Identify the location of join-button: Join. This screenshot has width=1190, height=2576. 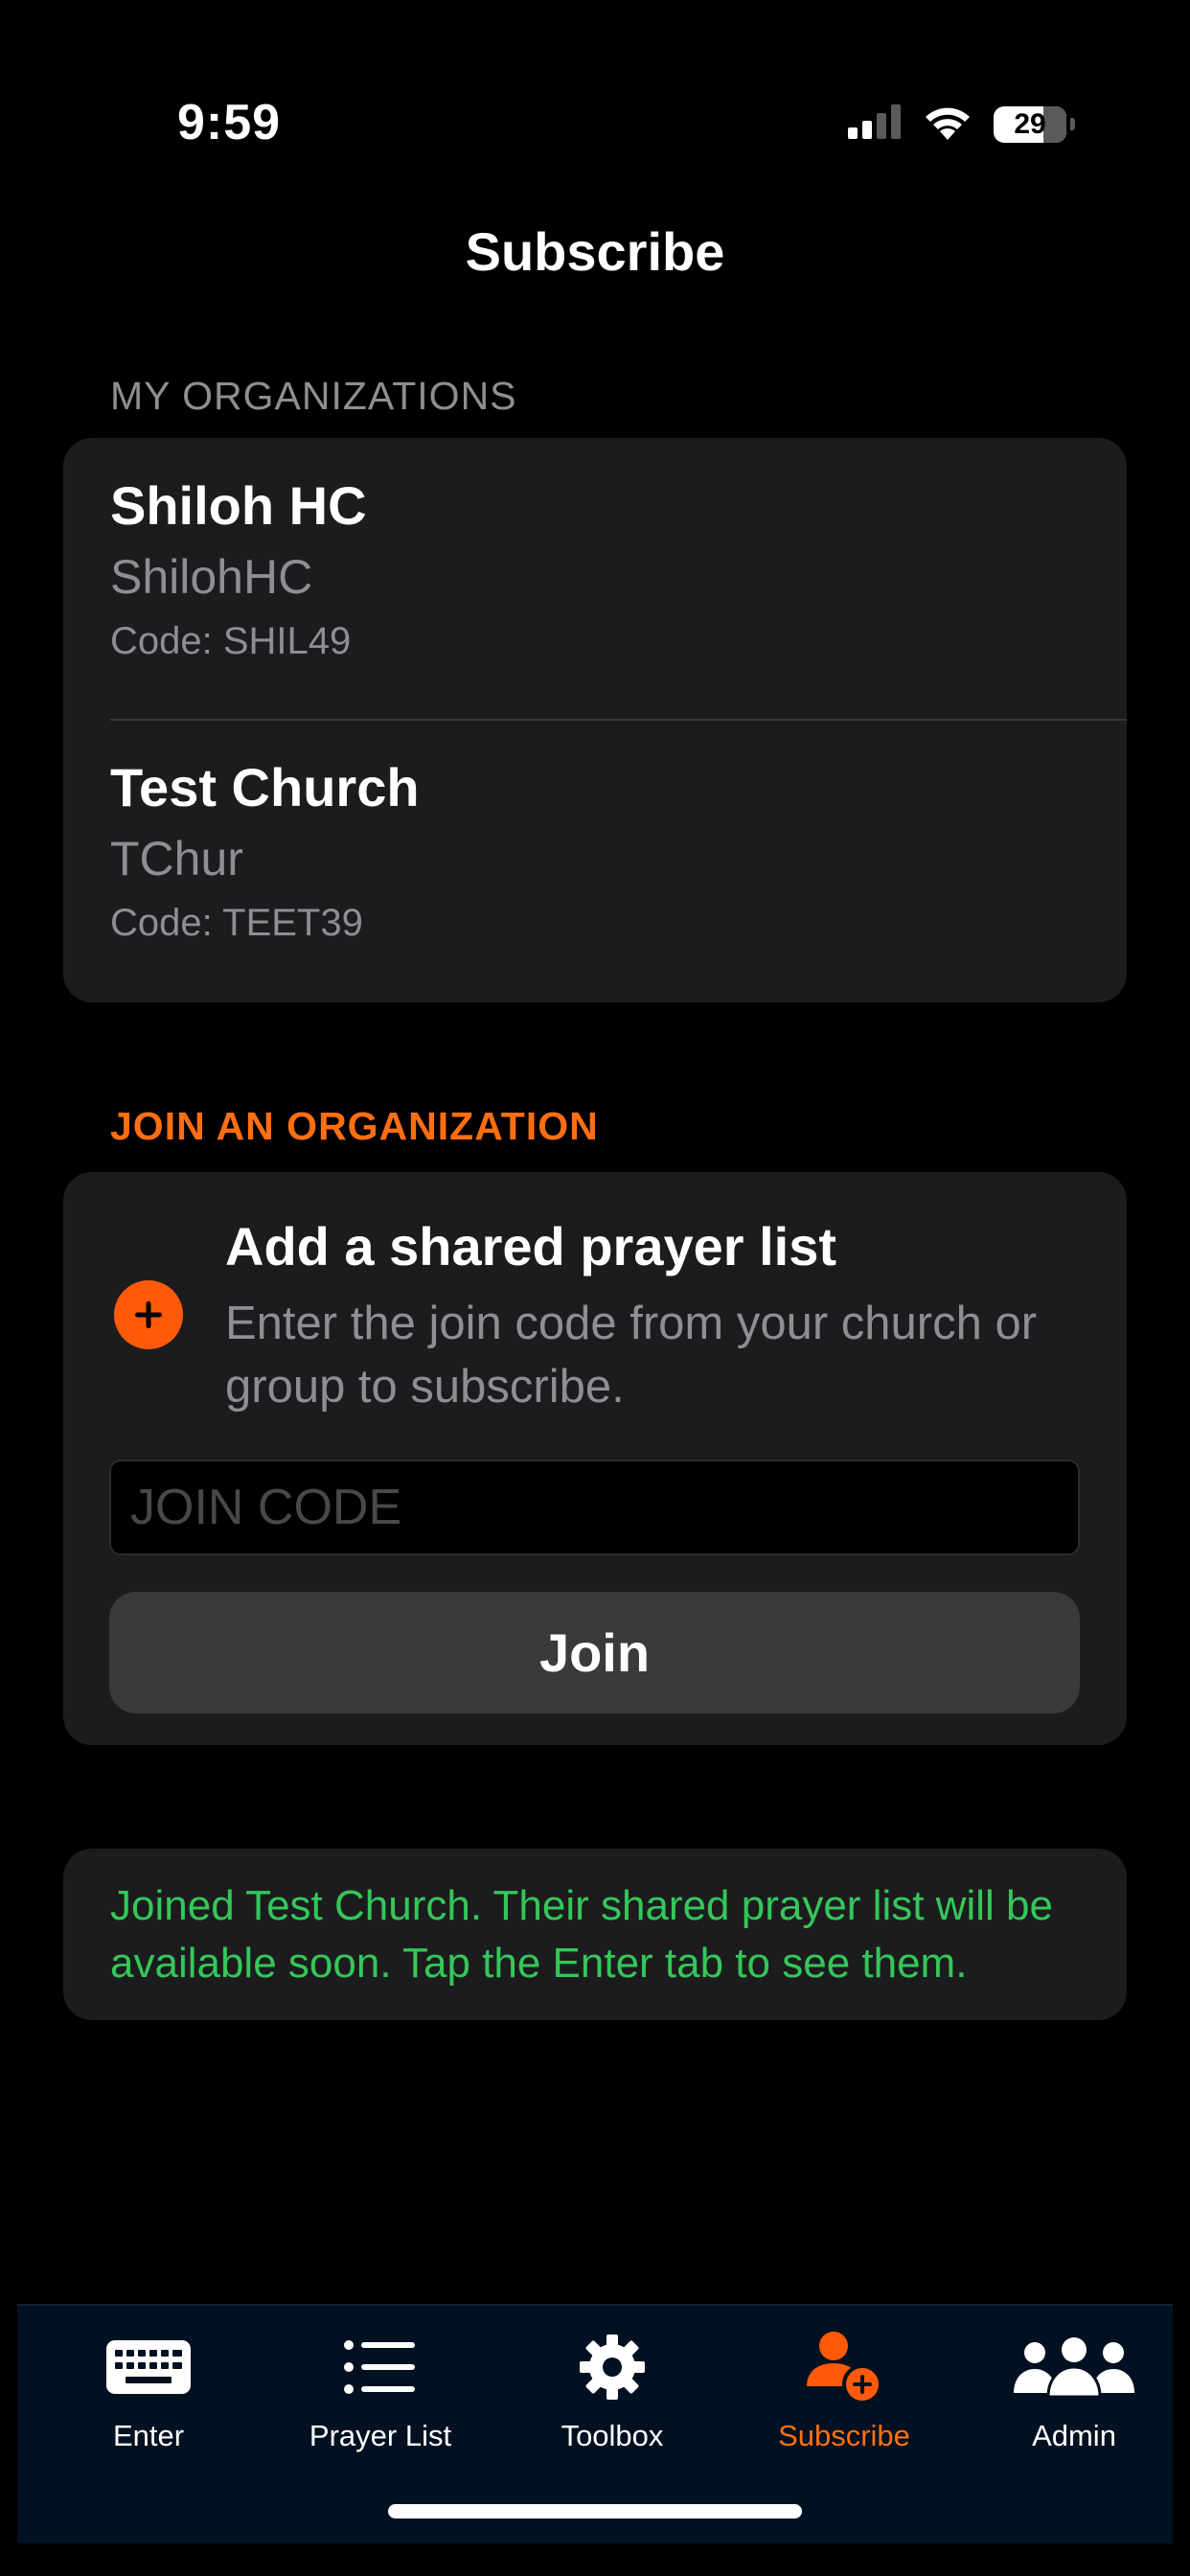
(594, 1653).